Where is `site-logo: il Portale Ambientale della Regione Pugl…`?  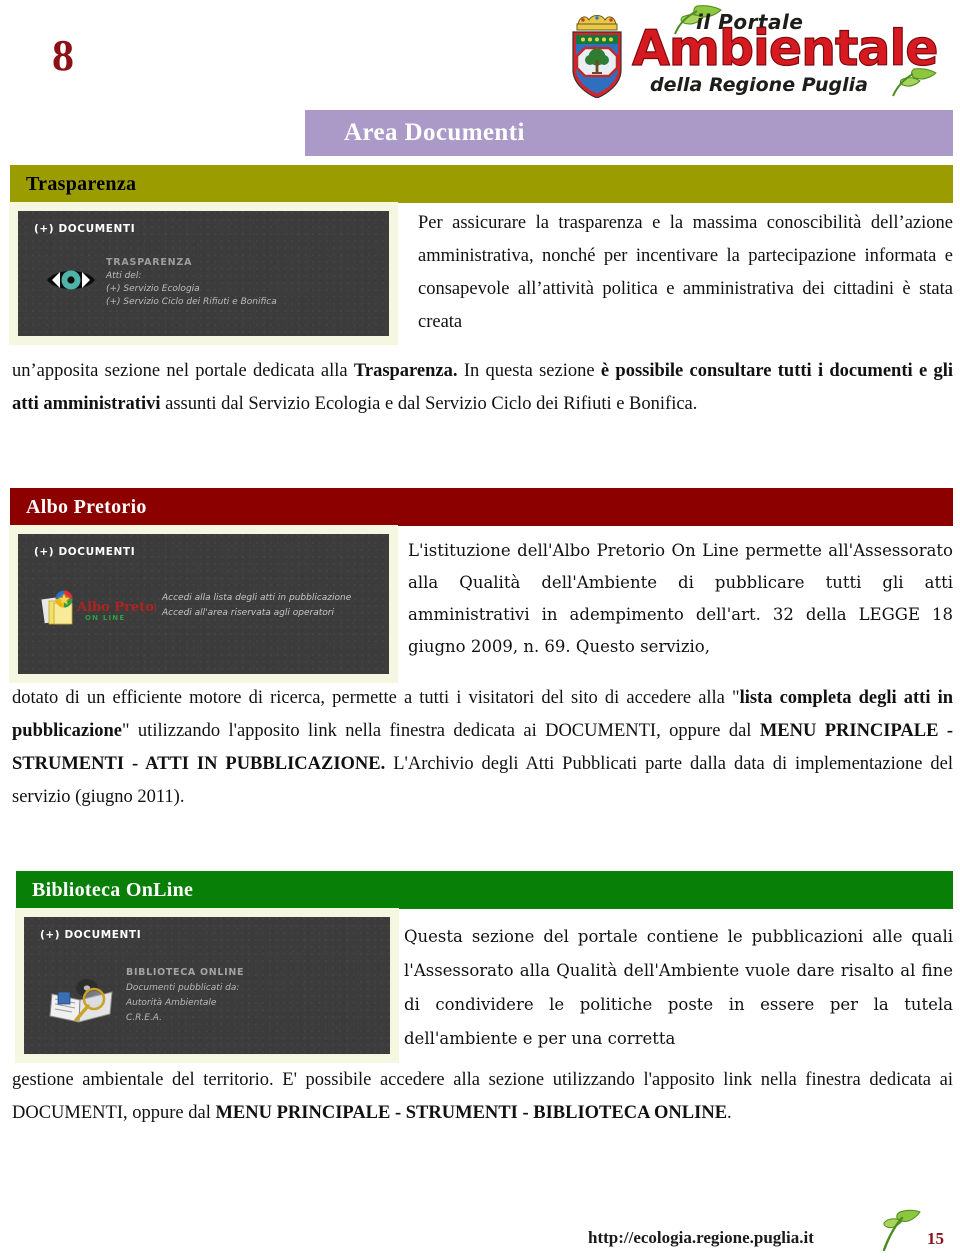
site-logo: il Portale Ambientale della Regione Pugl… is located at coordinates (756, 53).